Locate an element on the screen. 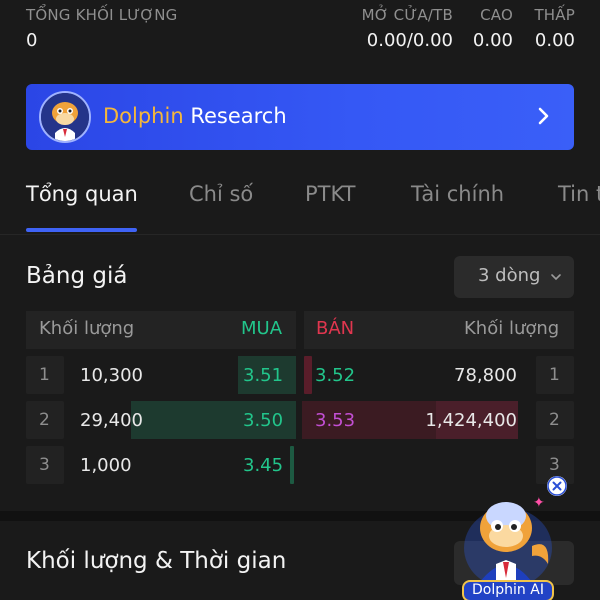  rows-count-dropdown: 3 dòng is located at coordinates (514, 277).